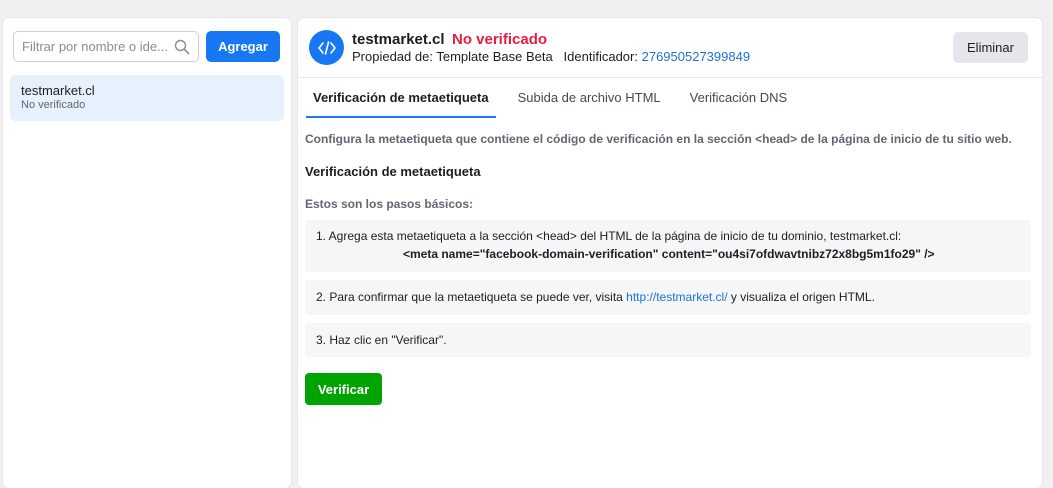 Image resolution: width=1053 pixels, height=488 pixels. Describe the element at coordinates (739, 98) in the screenshot. I see `tab-dns: Verificación DNS` at that location.